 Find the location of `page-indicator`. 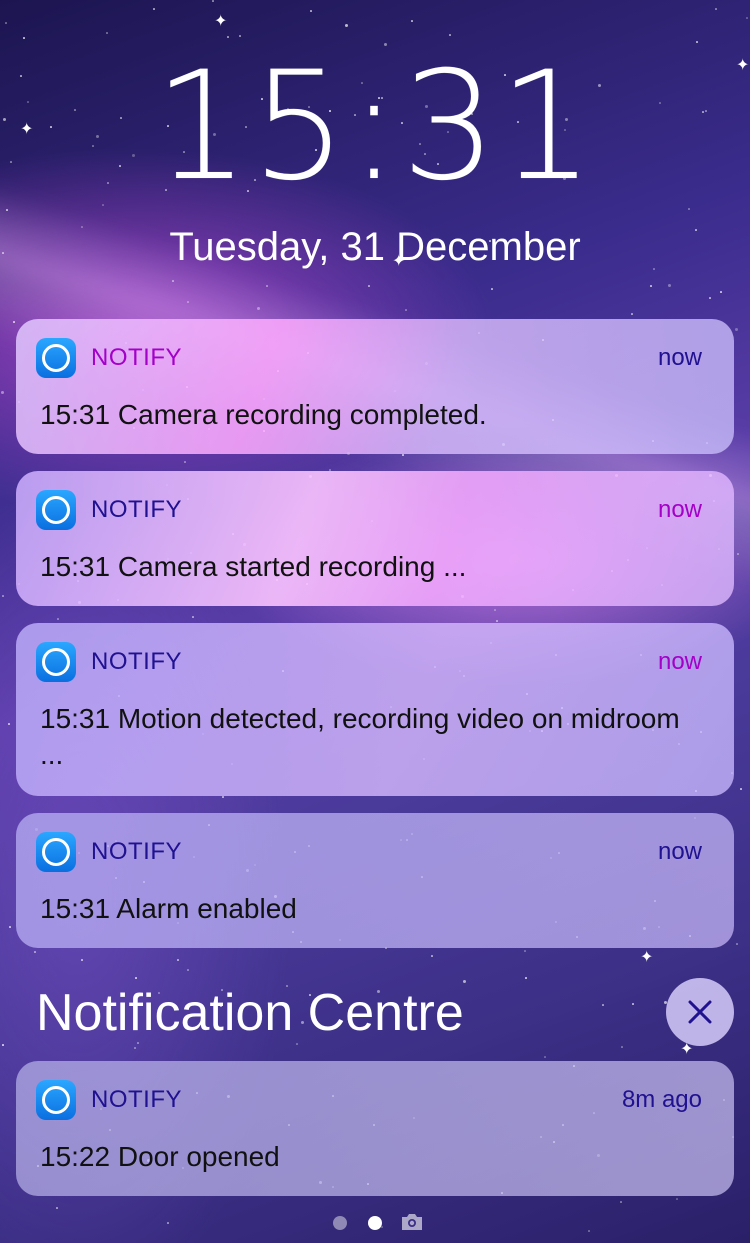

page-indicator is located at coordinates (375, 1222).